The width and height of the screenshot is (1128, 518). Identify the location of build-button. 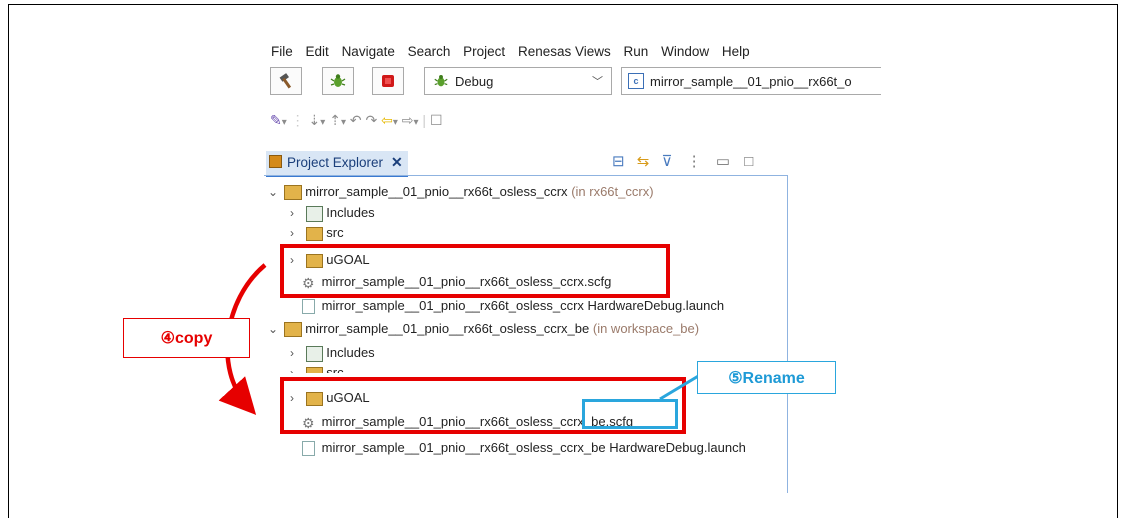
(286, 81).